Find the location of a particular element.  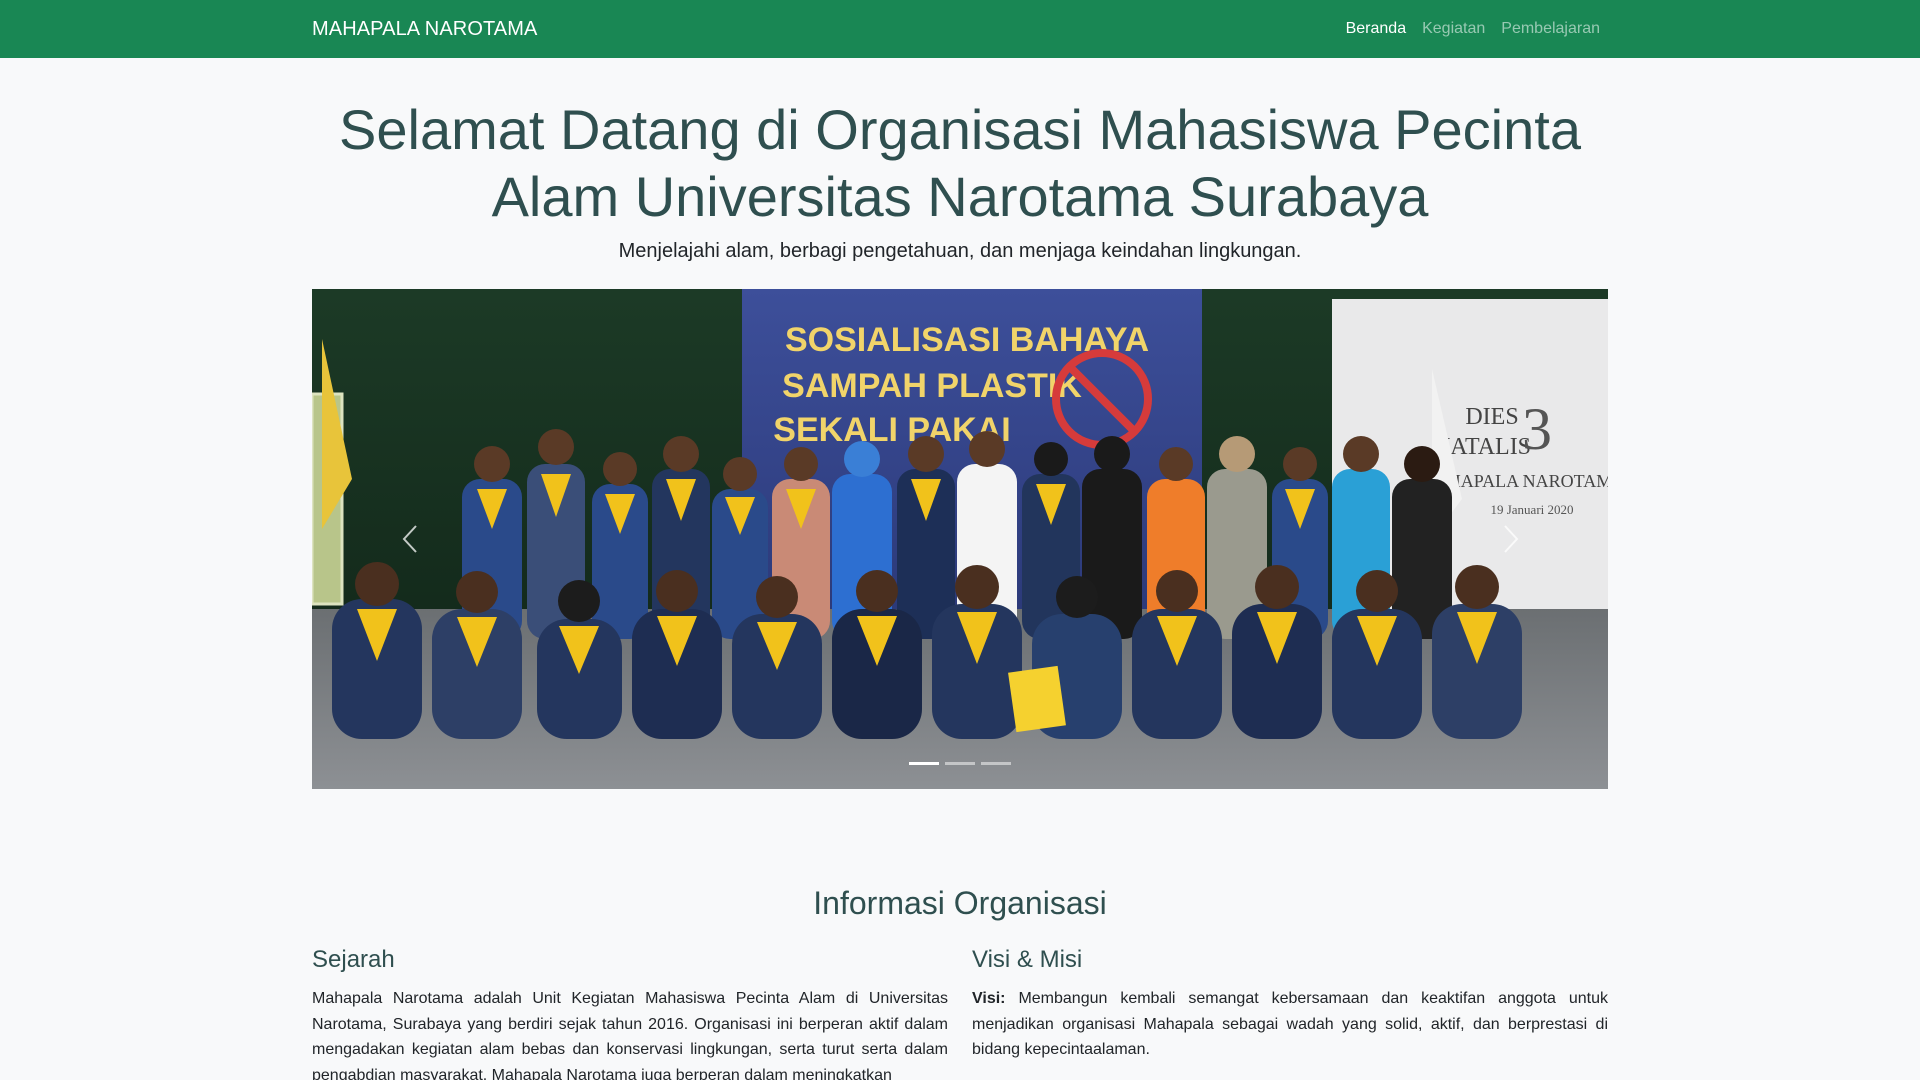

banner-line-2: SAMPAH PLASTIK is located at coordinates (932, 386).